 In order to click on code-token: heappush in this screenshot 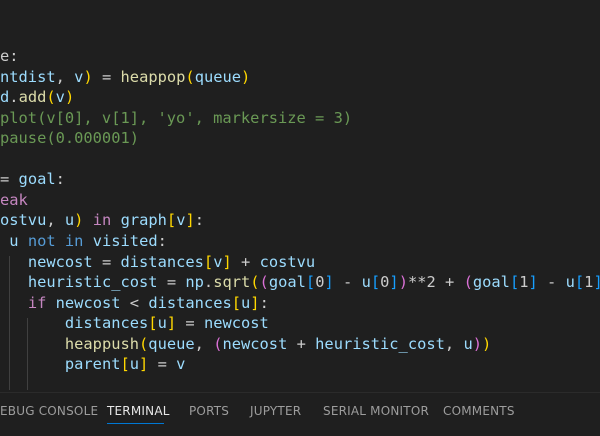, I will do `click(102, 343)`.